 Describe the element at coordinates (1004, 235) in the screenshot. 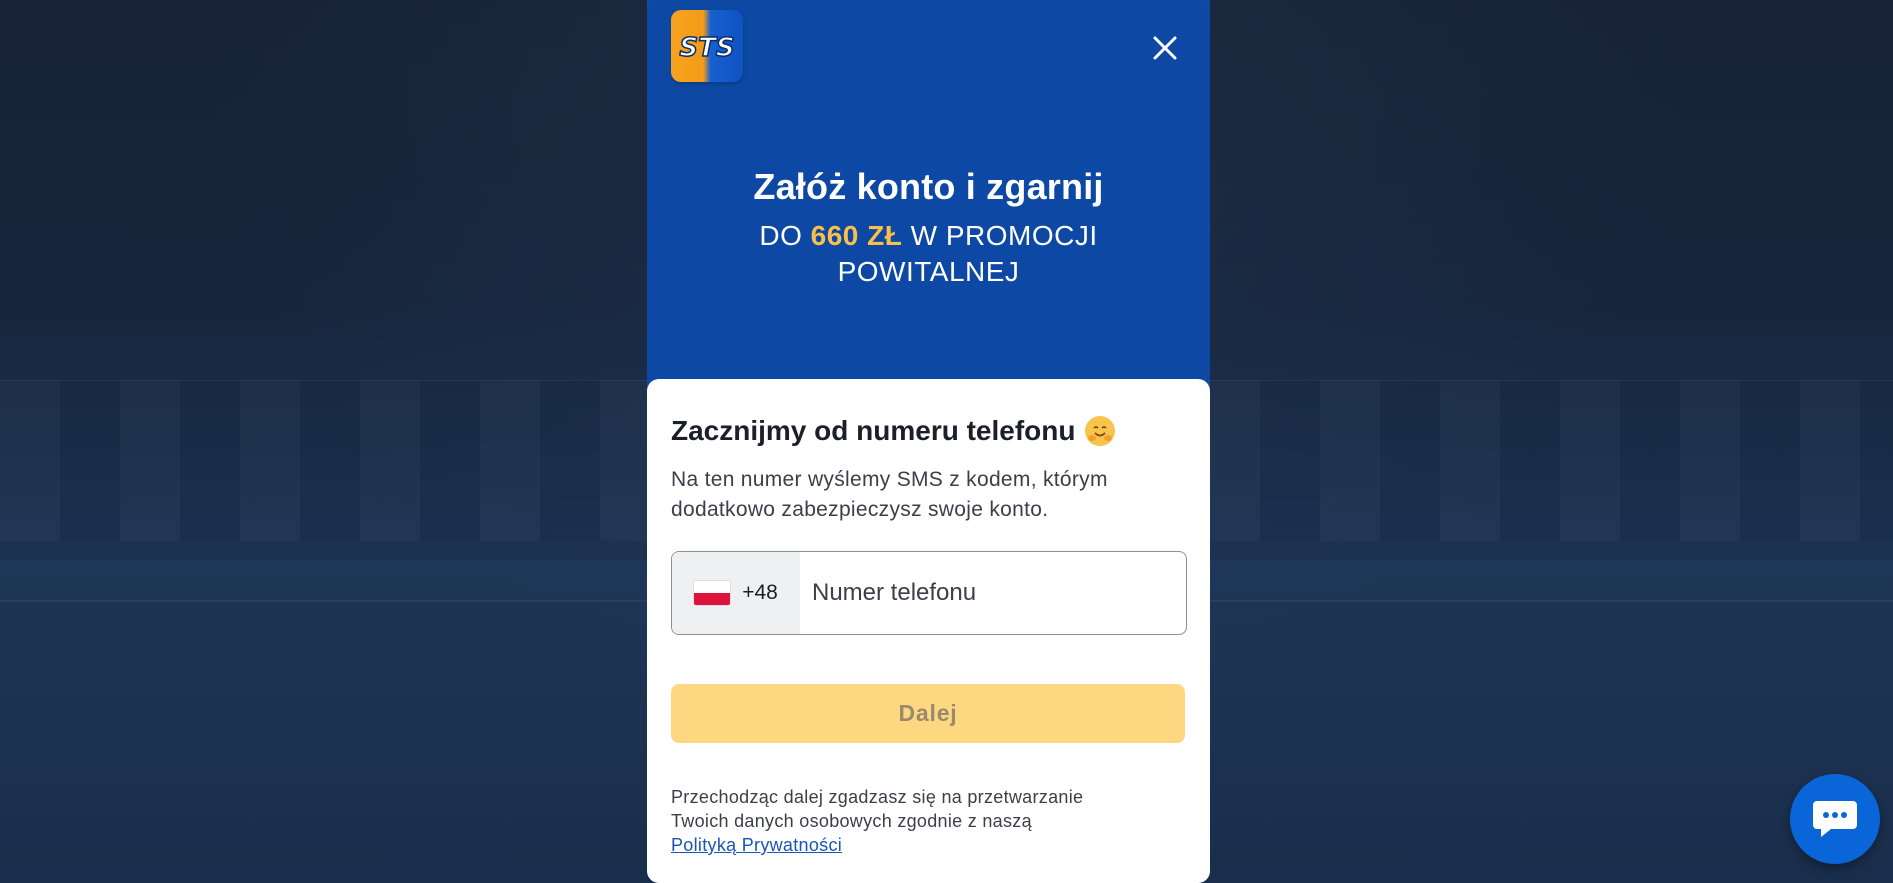

I see `promo-suffix-line1: W PROMOCJI` at that location.